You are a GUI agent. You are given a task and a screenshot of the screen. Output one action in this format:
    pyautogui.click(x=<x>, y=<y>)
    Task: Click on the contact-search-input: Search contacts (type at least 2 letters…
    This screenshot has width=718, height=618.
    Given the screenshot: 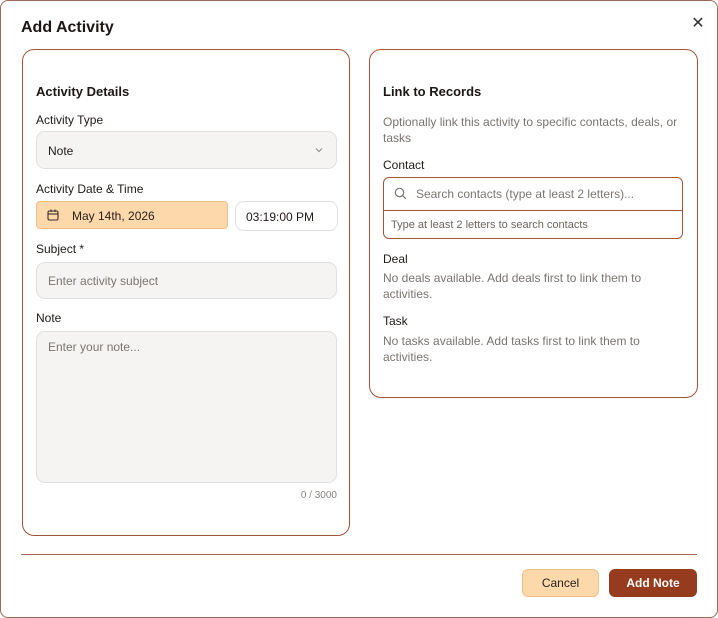 What is the action you would take?
    pyautogui.click(x=533, y=194)
    